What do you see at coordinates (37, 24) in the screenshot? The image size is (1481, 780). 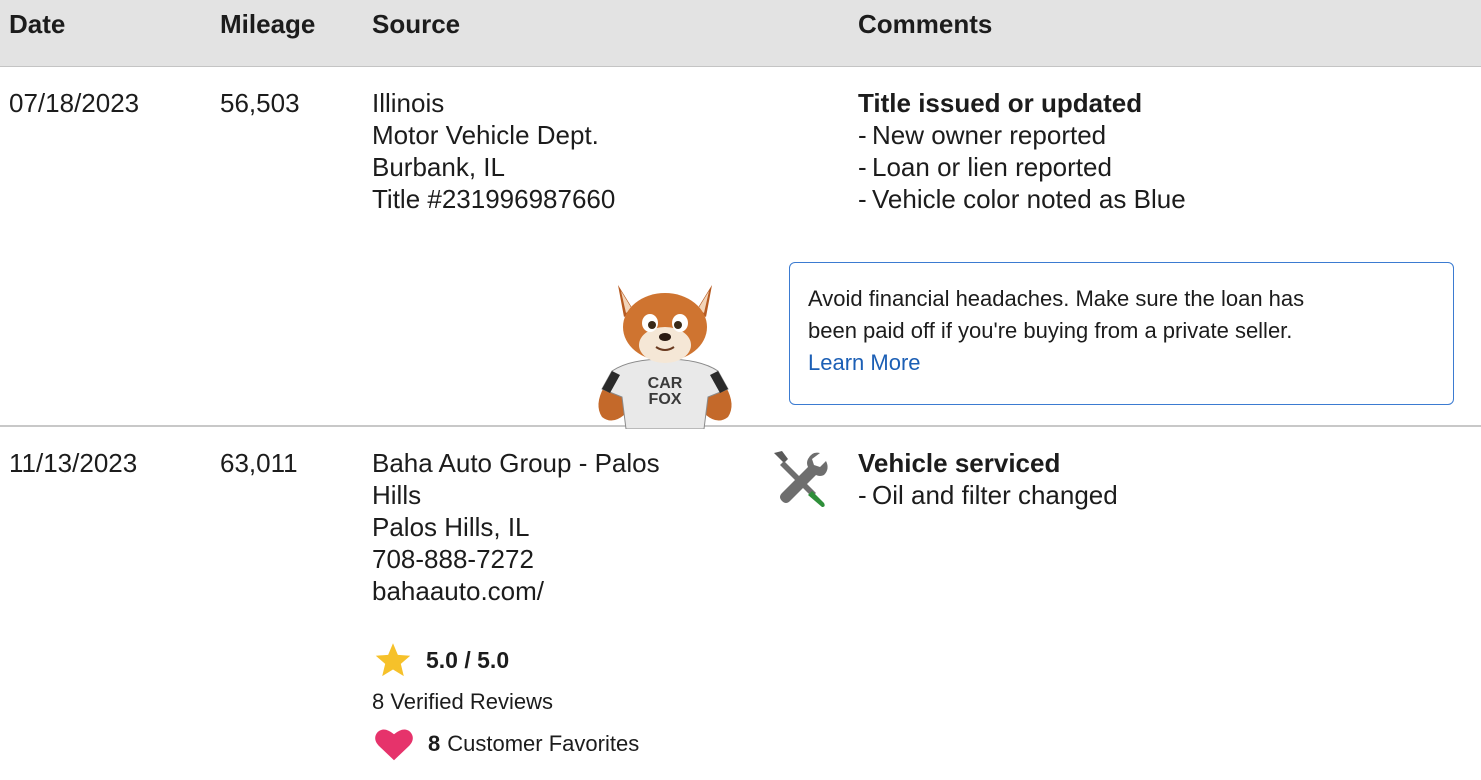 I see `column-header-date: Date` at bounding box center [37, 24].